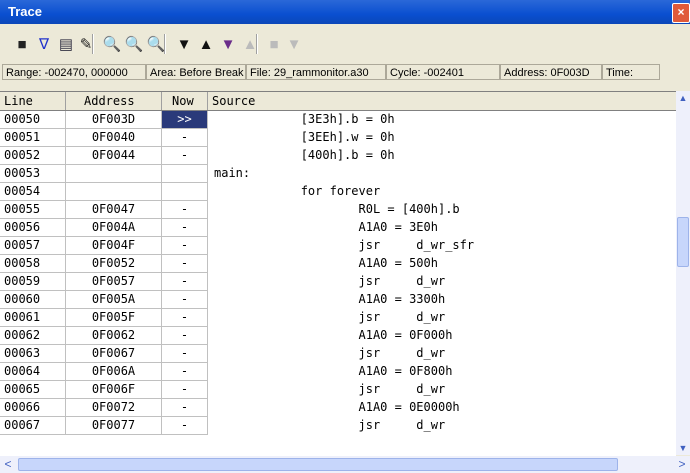 This screenshot has height=473, width=690. What do you see at coordinates (185, 120) in the screenshot?
I see `cell-now: >>` at bounding box center [185, 120].